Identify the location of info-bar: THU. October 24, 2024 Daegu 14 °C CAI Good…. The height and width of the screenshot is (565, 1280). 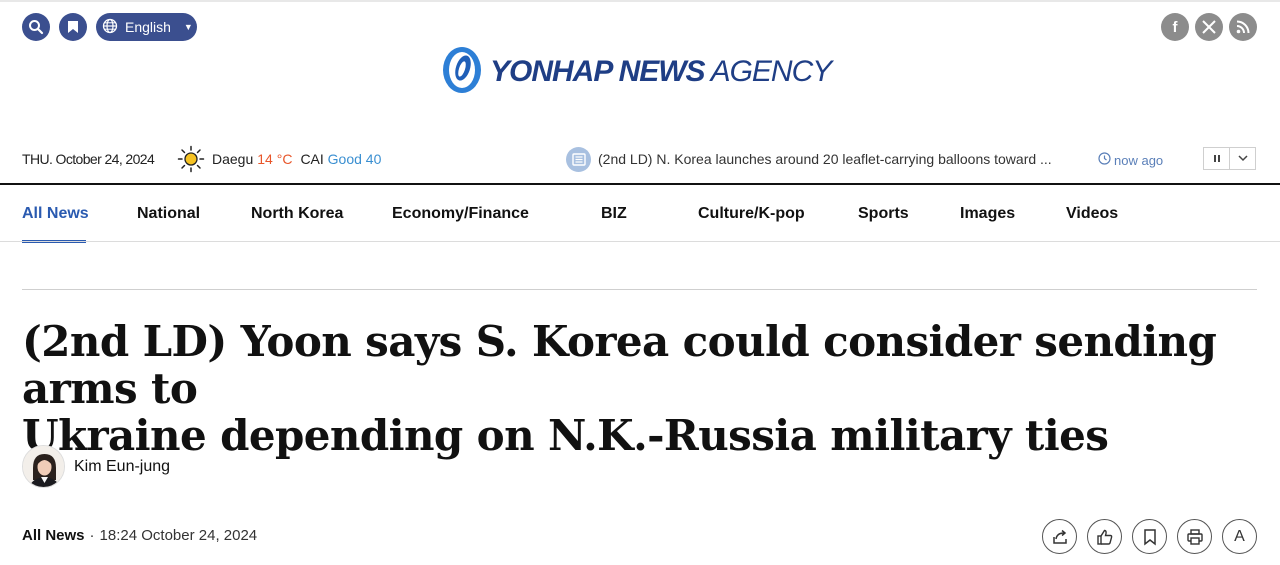
(640, 160).